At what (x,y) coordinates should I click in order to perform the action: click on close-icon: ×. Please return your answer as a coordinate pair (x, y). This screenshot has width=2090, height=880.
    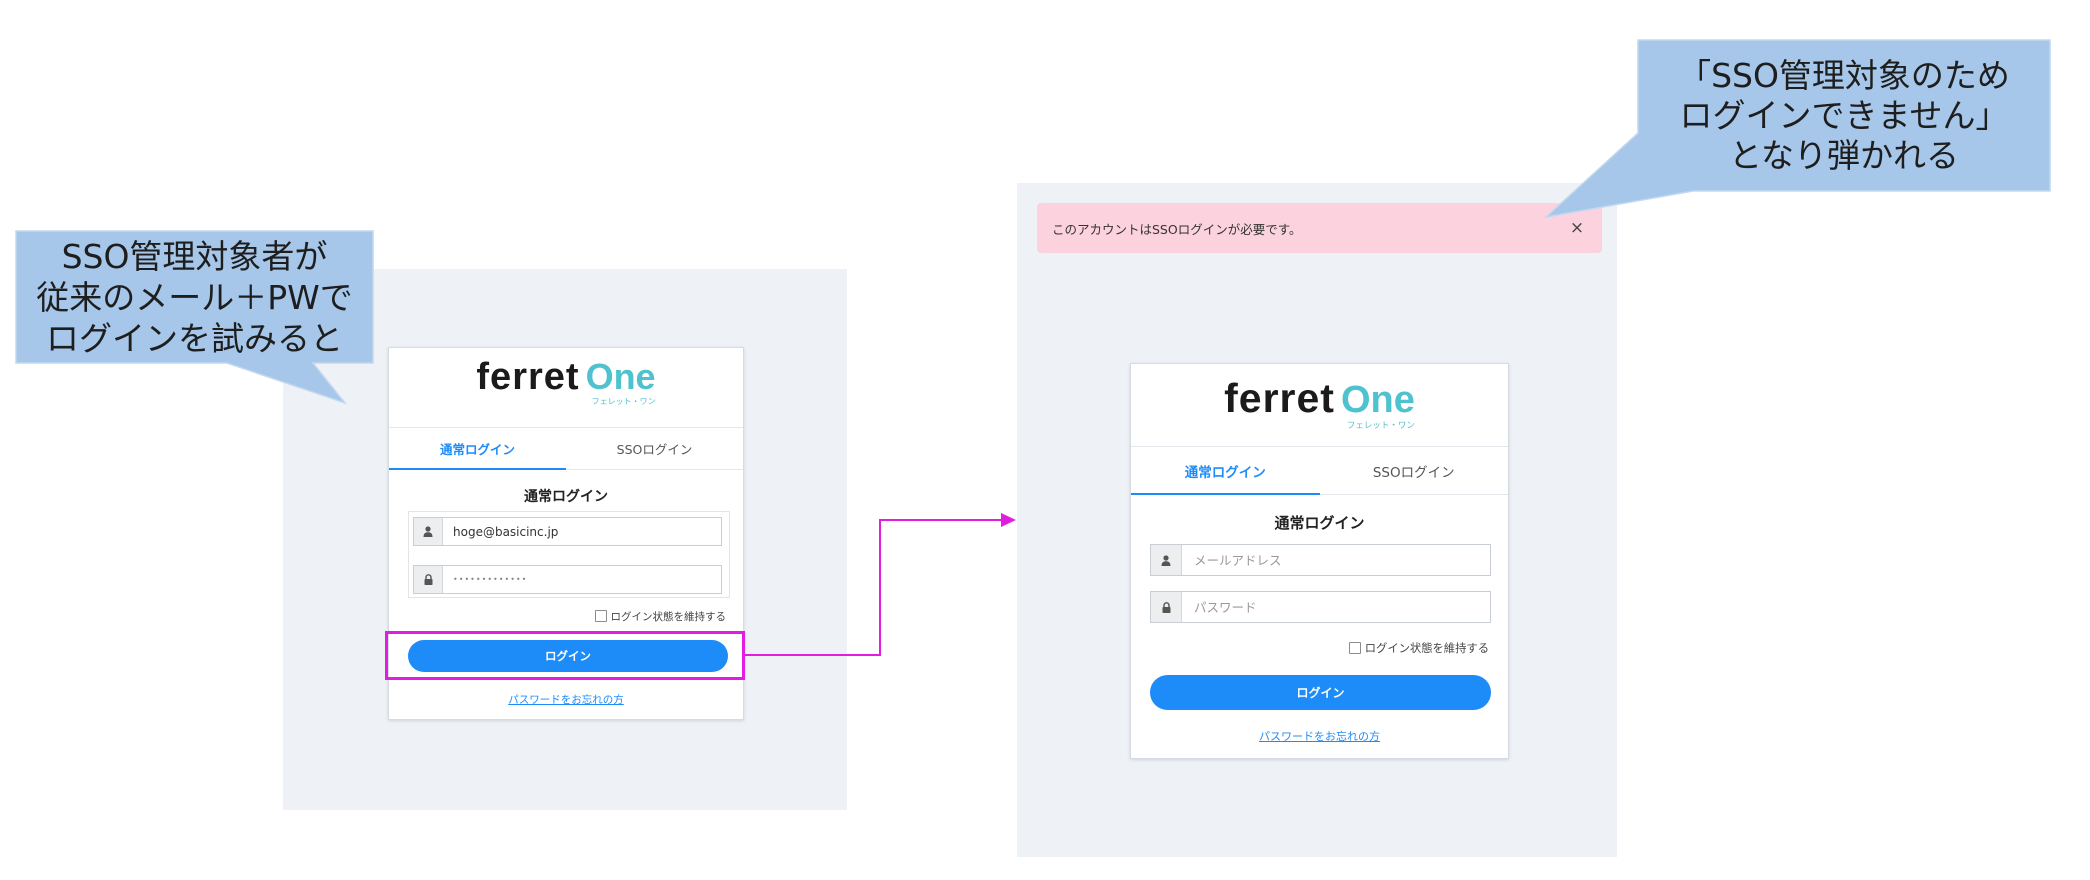
    Looking at the image, I should click on (1577, 228).